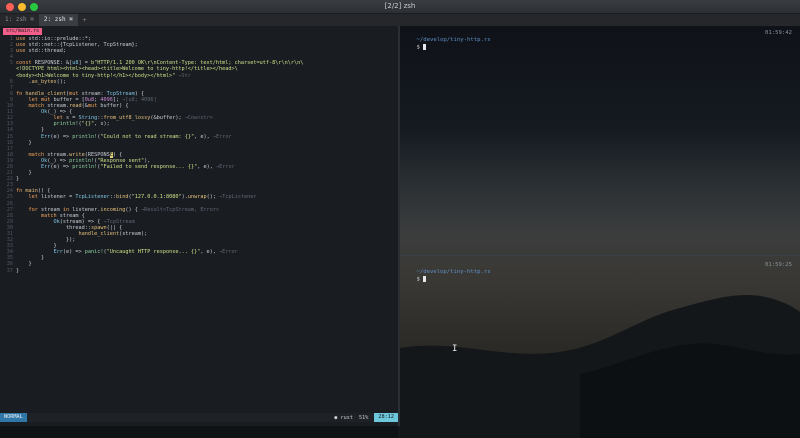  I want to click on file-name-label: src/main.rs, so click(23, 31).